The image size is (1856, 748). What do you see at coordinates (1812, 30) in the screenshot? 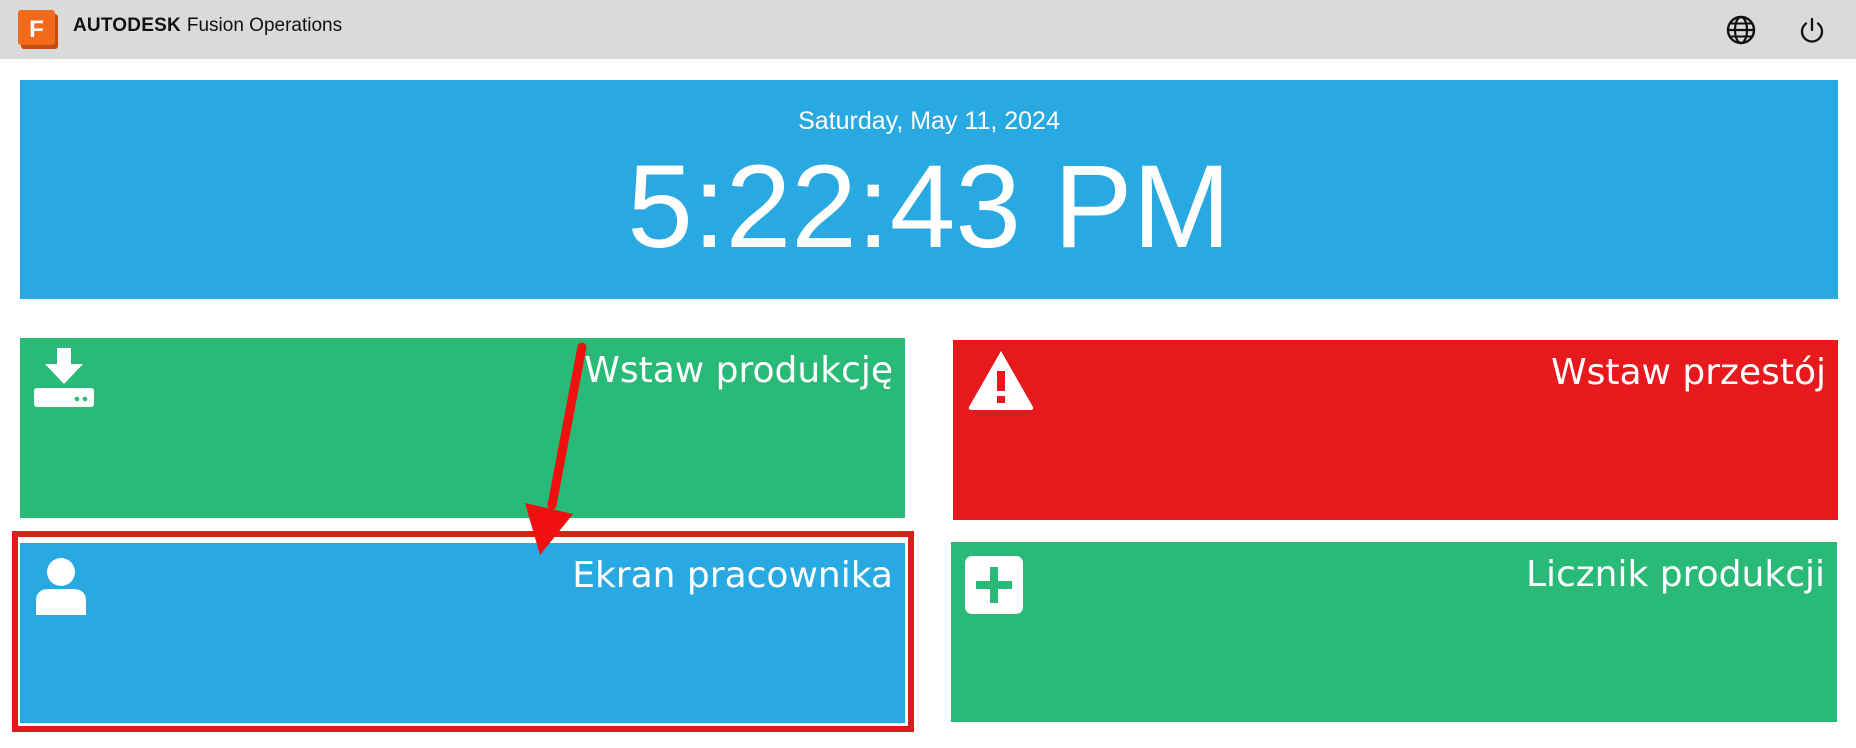
I see `power-icon` at bounding box center [1812, 30].